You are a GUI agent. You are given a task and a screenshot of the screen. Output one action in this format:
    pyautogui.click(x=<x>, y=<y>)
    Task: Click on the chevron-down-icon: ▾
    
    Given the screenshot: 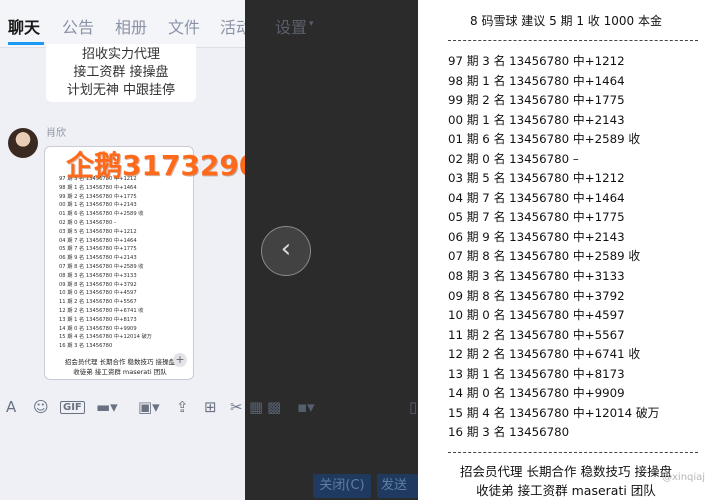 What is the action you would take?
    pyautogui.click(x=311, y=24)
    